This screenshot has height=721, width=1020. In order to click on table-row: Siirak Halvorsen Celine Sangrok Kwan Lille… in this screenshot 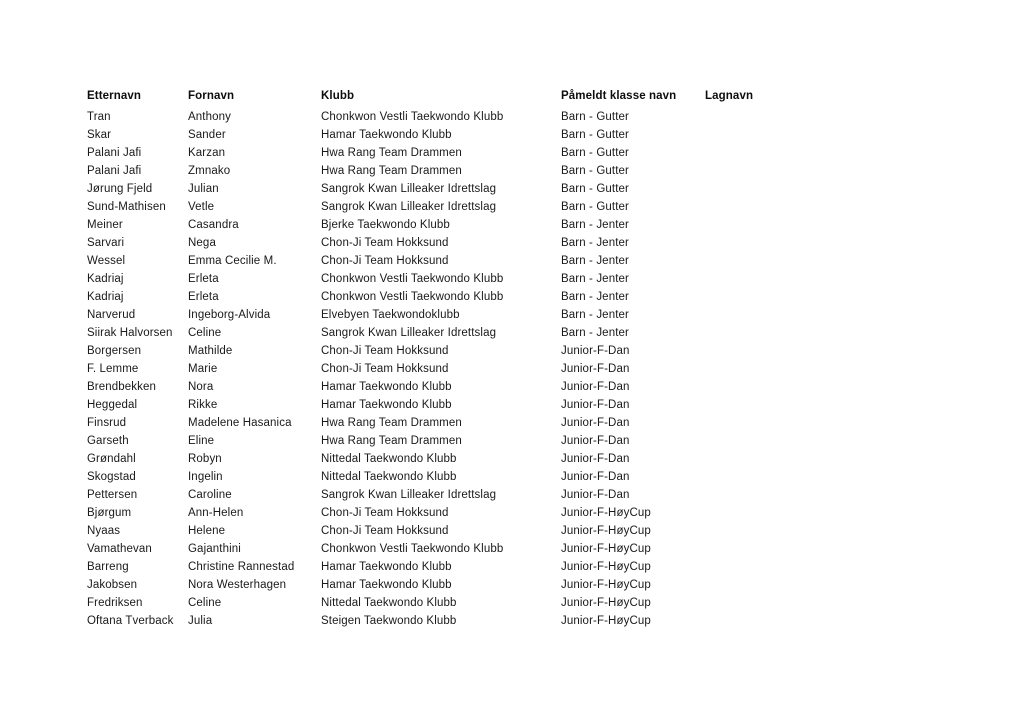, I will do `click(456, 334)`.